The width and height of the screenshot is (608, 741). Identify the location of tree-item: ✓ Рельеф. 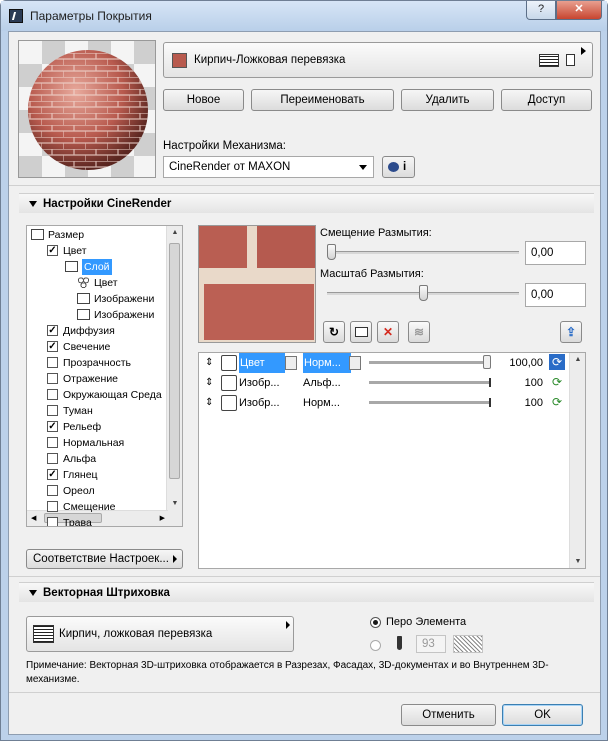
(97, 427).